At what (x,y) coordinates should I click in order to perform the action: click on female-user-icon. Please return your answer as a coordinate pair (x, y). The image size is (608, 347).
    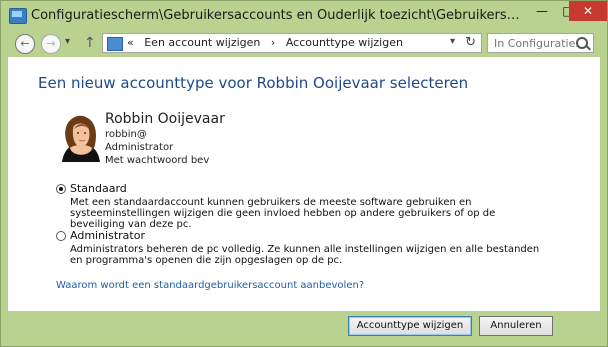
    Looking at the image, I should click on (81, 138).